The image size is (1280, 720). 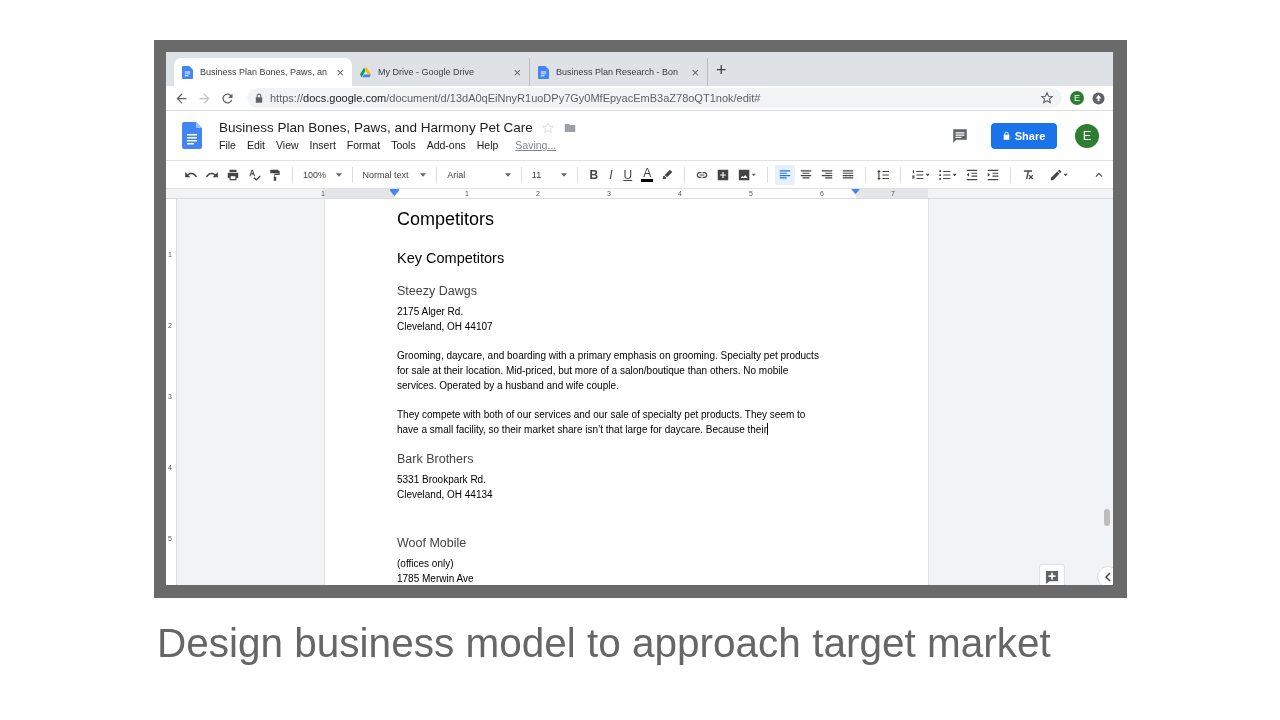 I want to click on paragraph: Grooming, daycare, and boarding with a primary emphasis on grooming. Specialty pet products for sale at their location. Mid-priced, but more of a salon/boutique than others. No mobile services. Operated by a husband and wife couple., so click(x=608, y=371).